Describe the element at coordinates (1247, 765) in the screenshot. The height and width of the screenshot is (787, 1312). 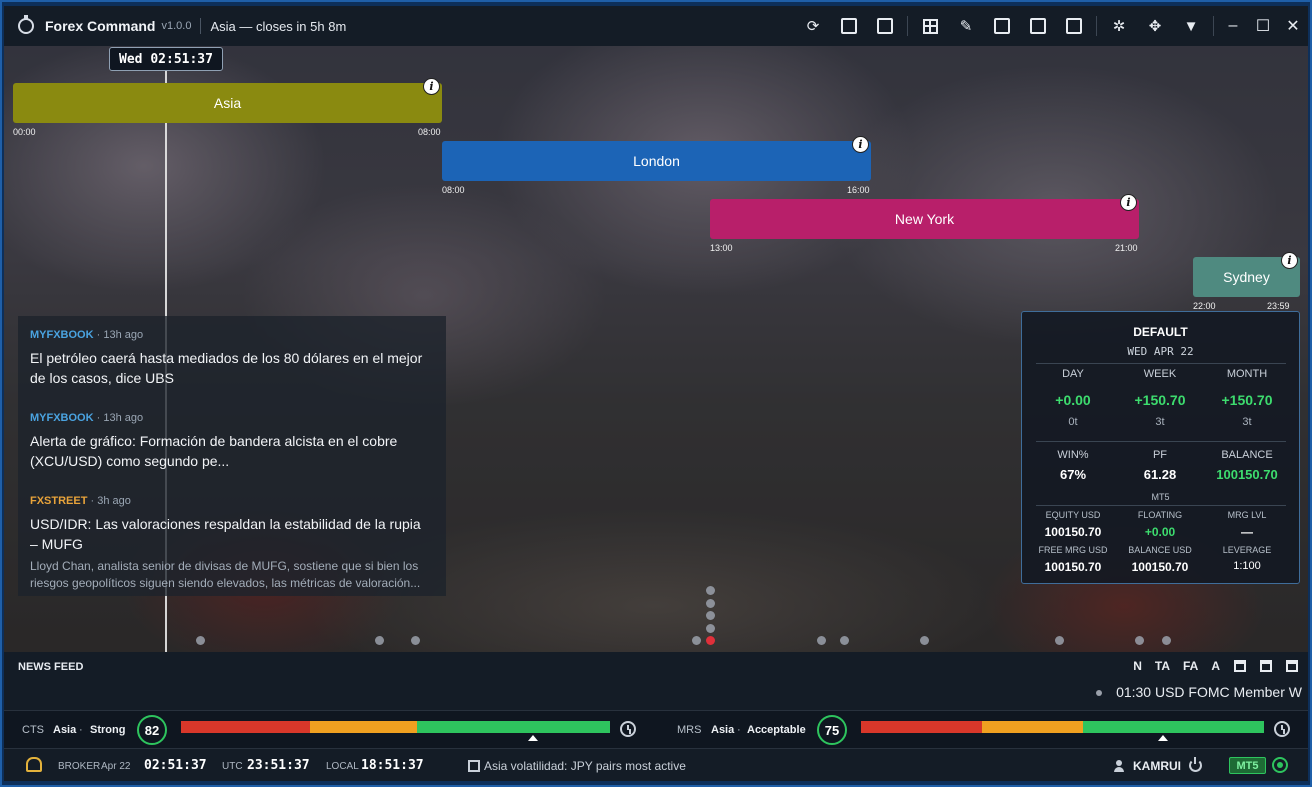
I see `platform-badge: MT5` at that location.